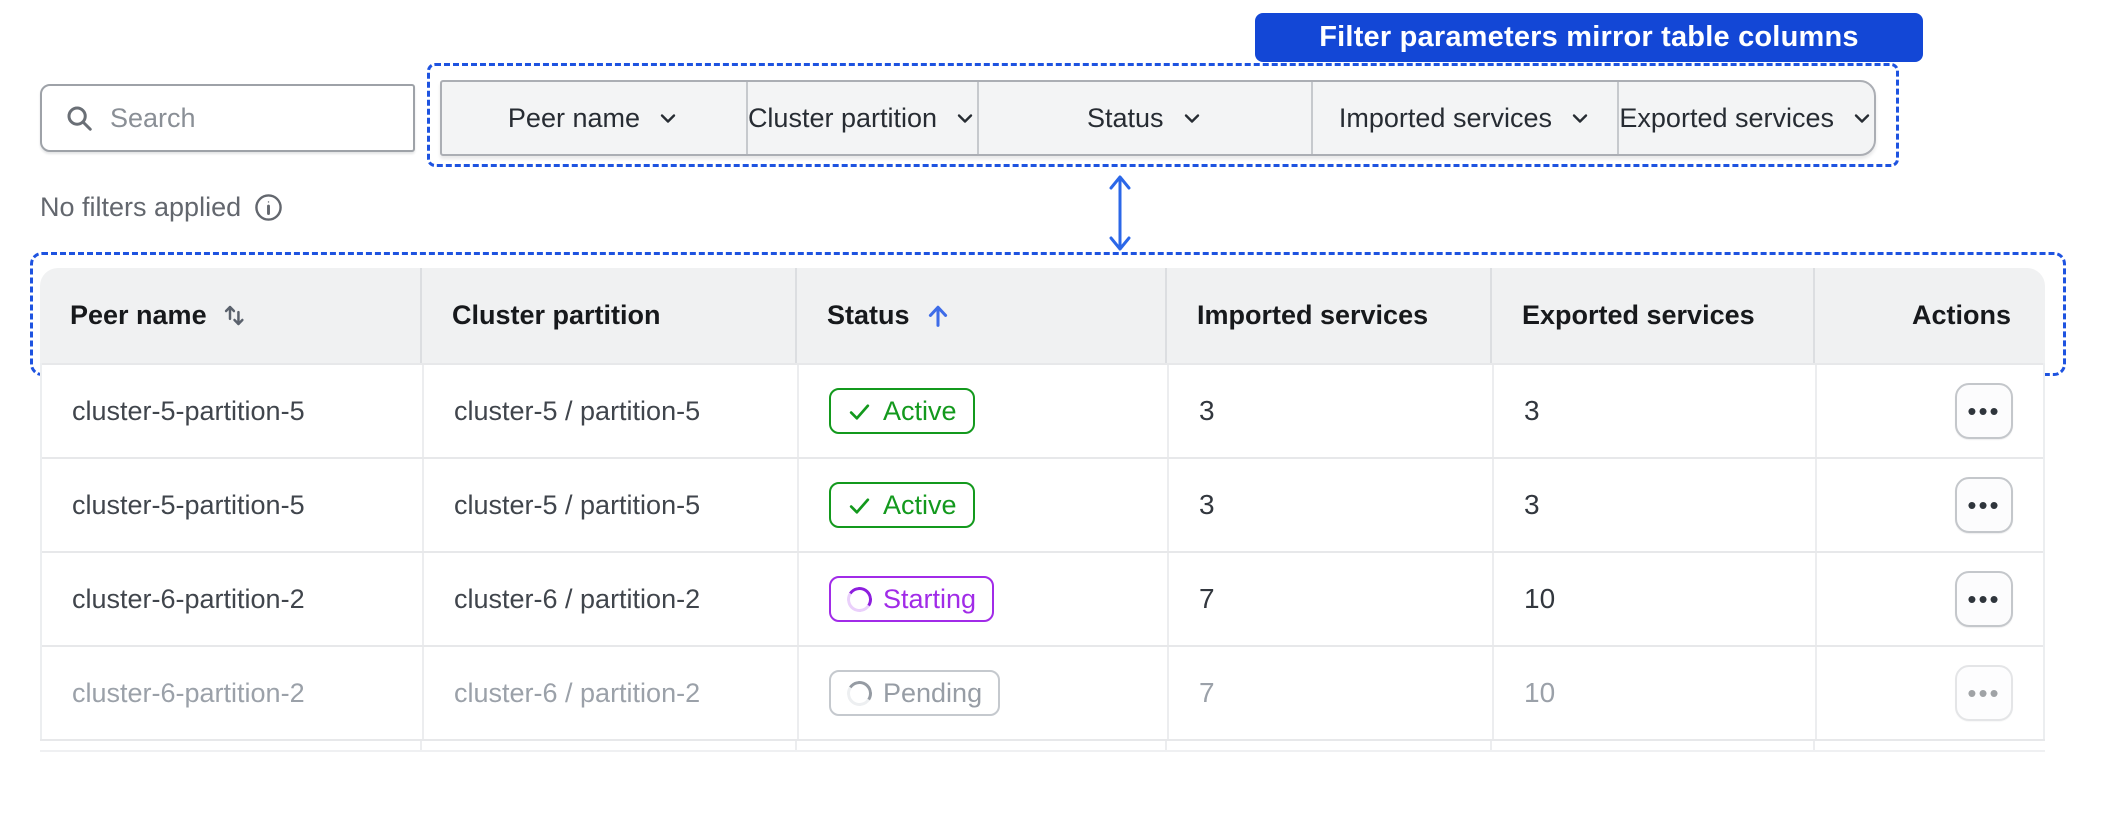 The height and width of the screenshot is (816, 2118). Describe the element at coordinates (556, 315) in the screenshot. I see `column-label: Cluster partition` at that location.